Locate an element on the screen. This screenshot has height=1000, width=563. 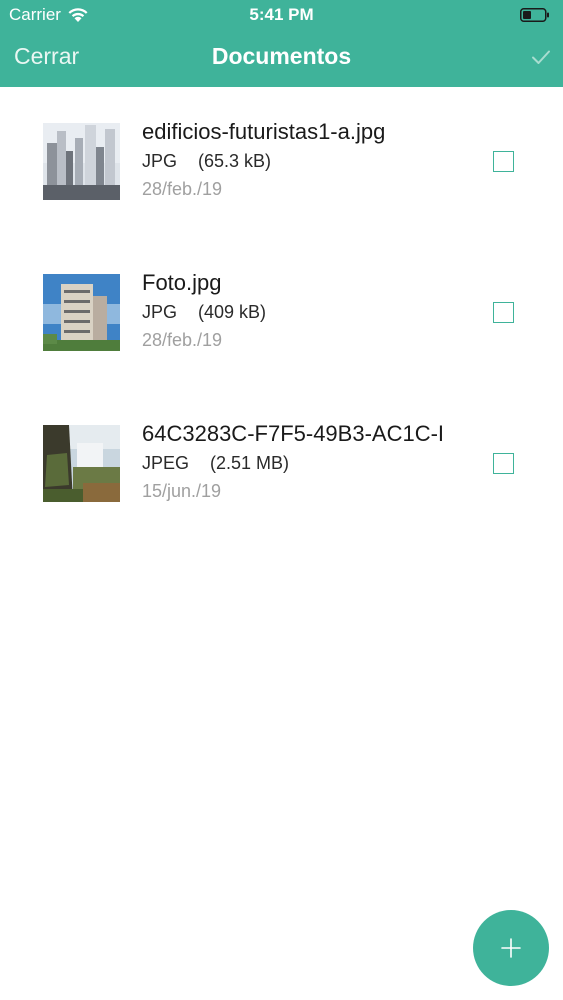
header: Carrier 5:41 PM Cerrar Documentos is located at coordinates (281, 43).